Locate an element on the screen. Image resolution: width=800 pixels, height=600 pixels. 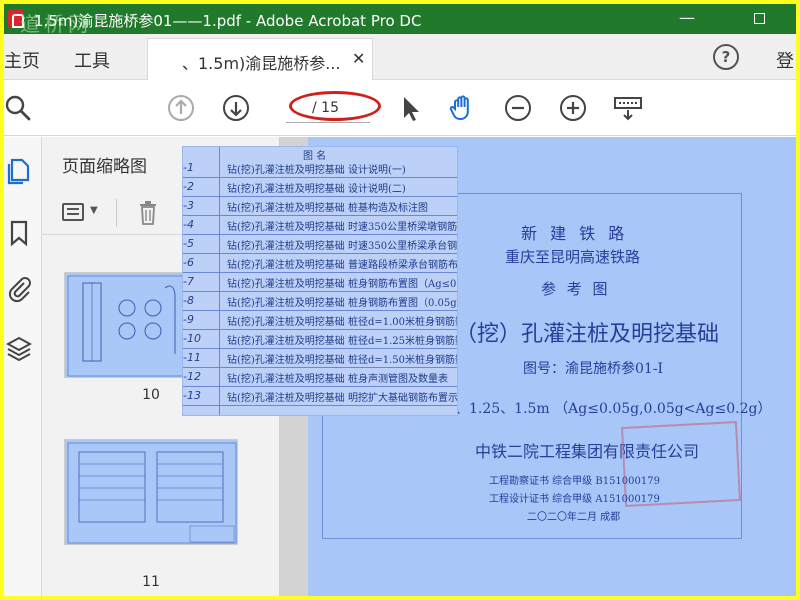
trash-icon is located at coordinates (148, 213).